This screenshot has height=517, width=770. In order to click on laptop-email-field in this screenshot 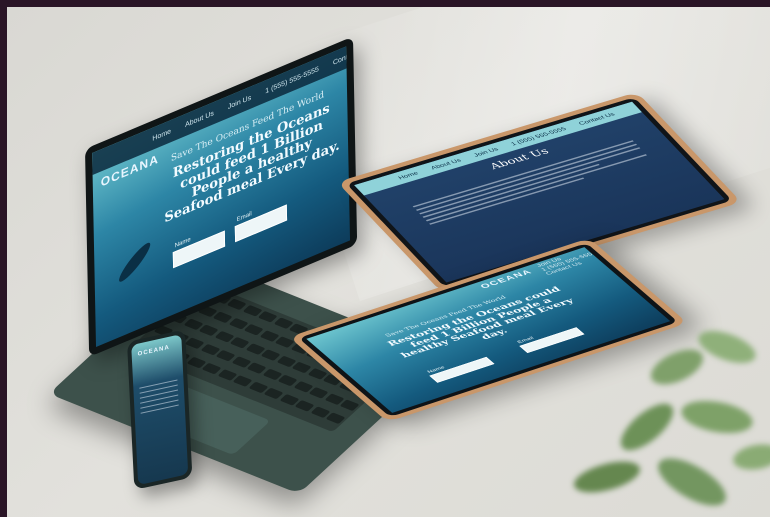, I will do `click(261, 223)`.